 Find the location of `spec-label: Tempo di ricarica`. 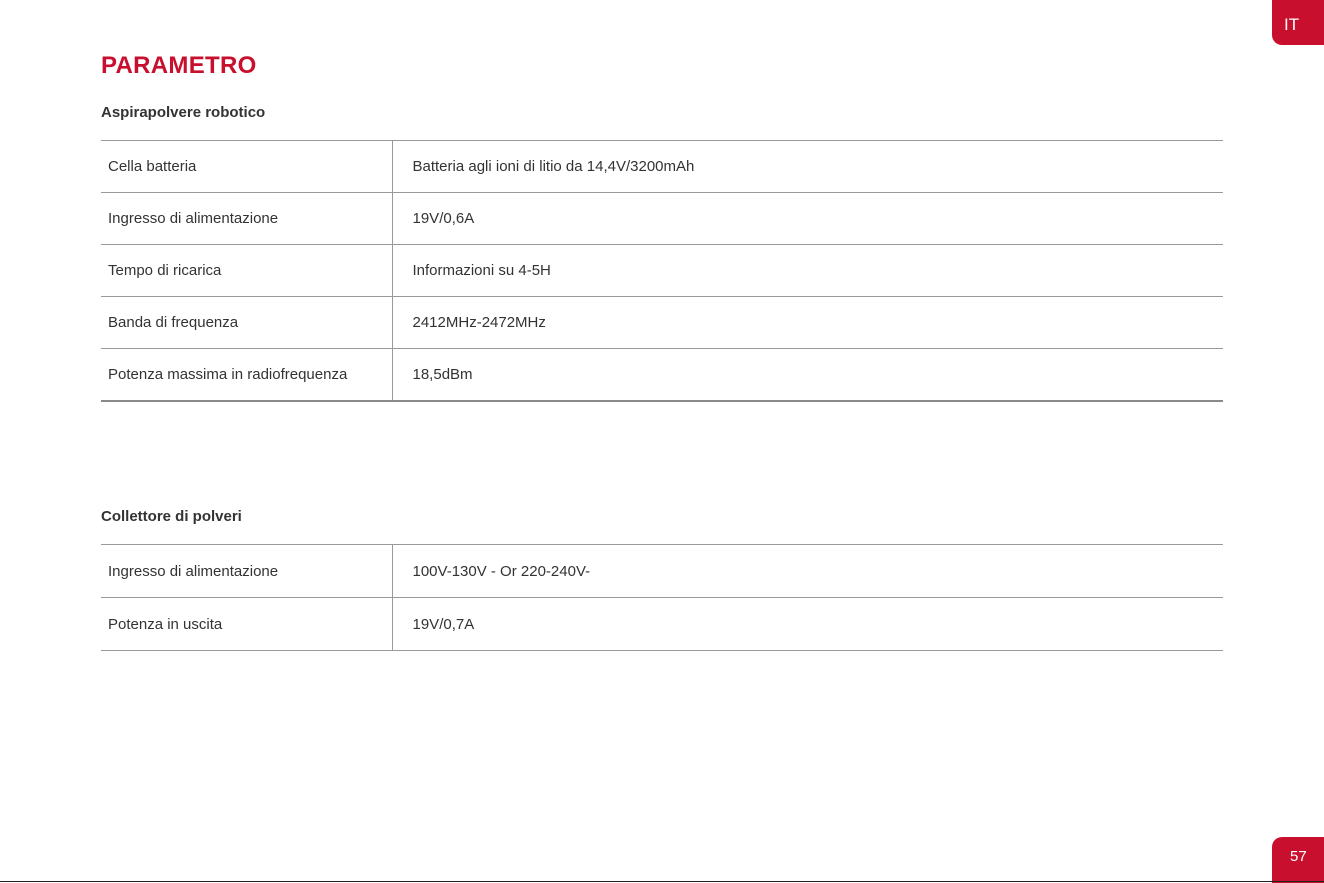

spec-label: Tempo di ricarica is located at coordinates (247, 270).